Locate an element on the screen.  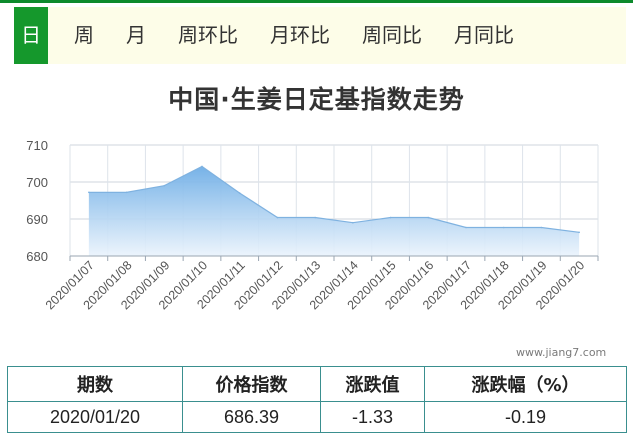
tab-week-on-week: 周环比 is located at coordinates (208, 35).